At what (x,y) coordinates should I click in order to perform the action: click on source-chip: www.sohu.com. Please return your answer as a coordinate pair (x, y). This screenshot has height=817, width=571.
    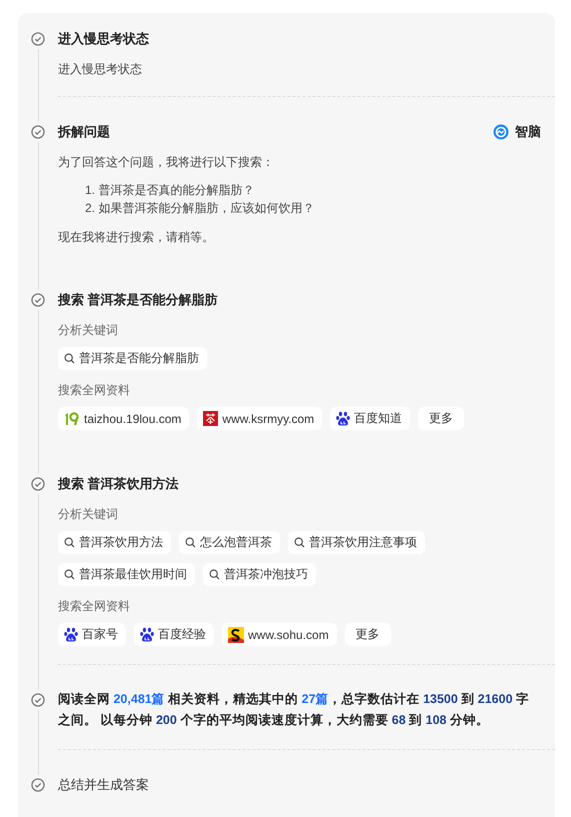
    Looking at the image, I should click on (279, 634).